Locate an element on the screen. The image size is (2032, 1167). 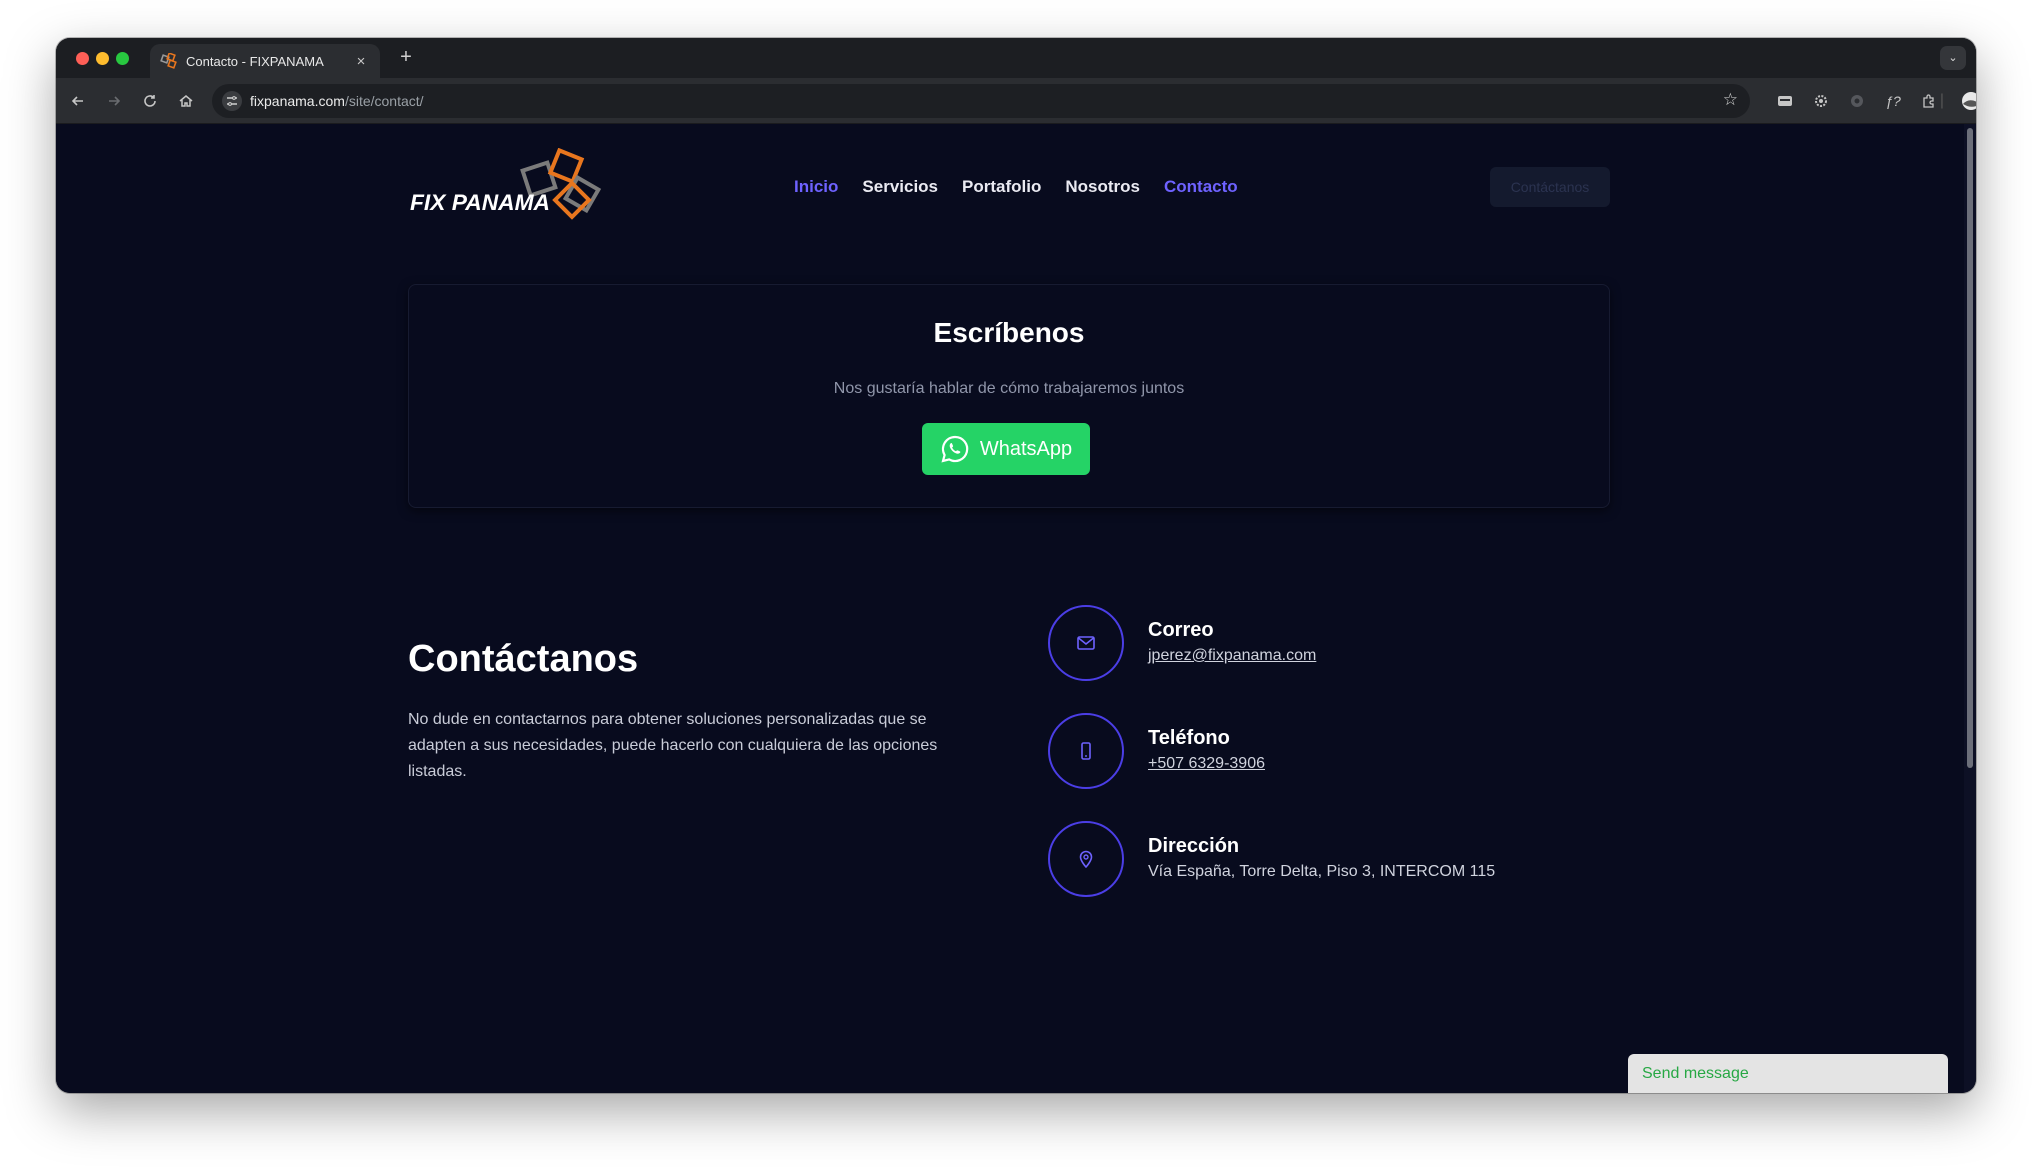
address-label: Dirección is located at coordinates (1194, 846).